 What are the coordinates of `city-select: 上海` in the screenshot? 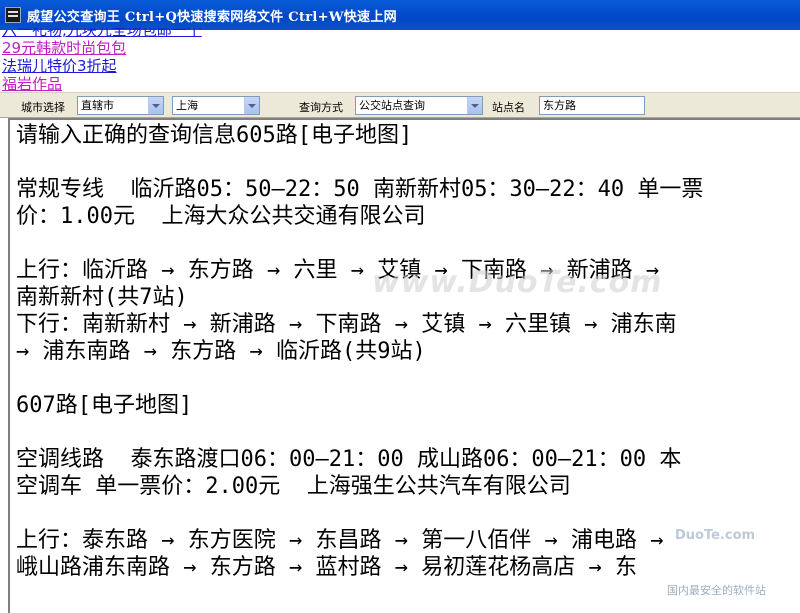 It's located at (216, 105).